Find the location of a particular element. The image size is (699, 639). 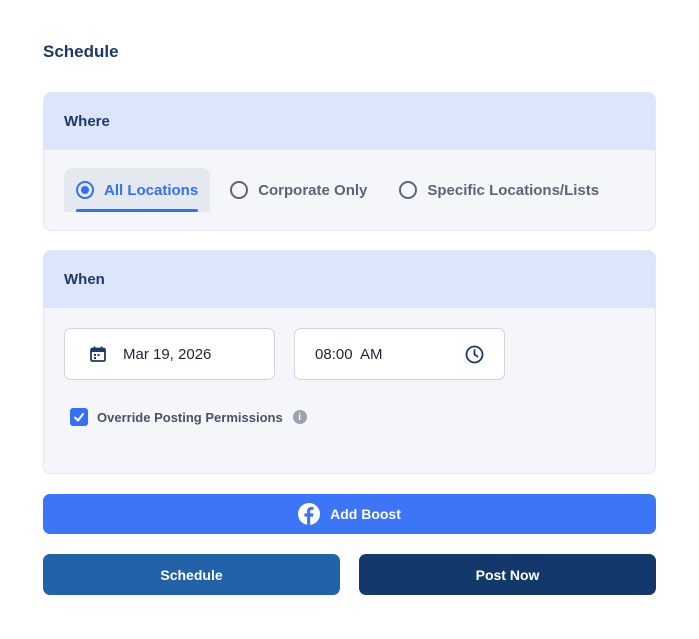

checkmark-icon is located at coordinates (79, 417).